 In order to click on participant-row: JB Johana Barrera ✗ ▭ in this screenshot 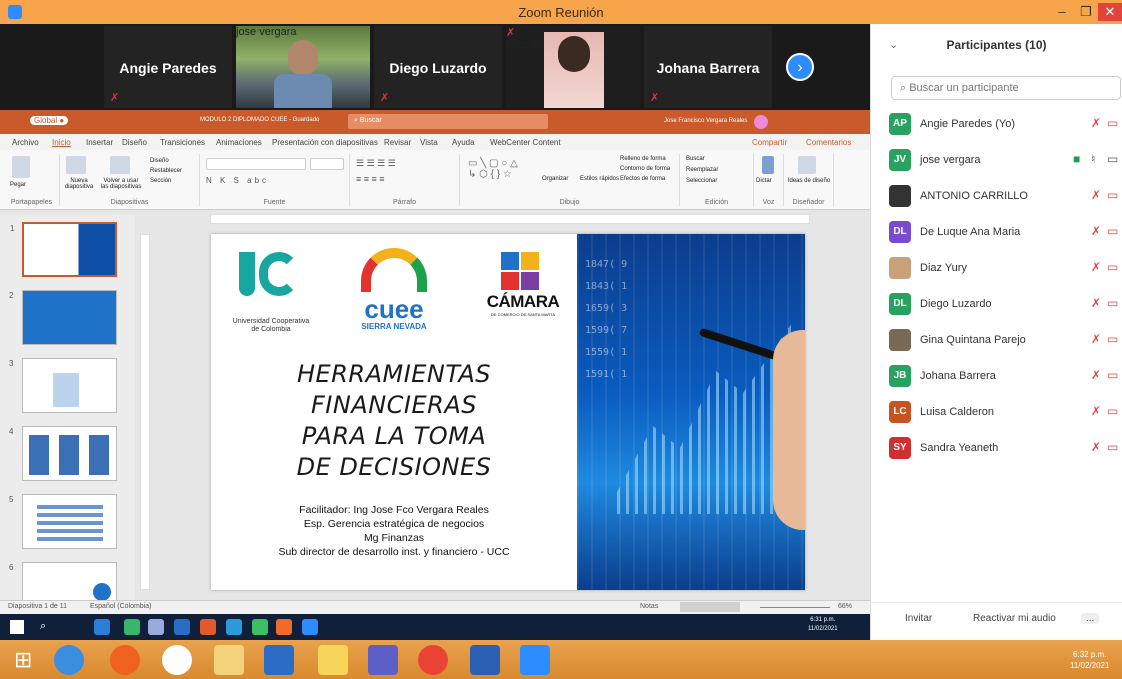, I will do `click(1005, 377)`.